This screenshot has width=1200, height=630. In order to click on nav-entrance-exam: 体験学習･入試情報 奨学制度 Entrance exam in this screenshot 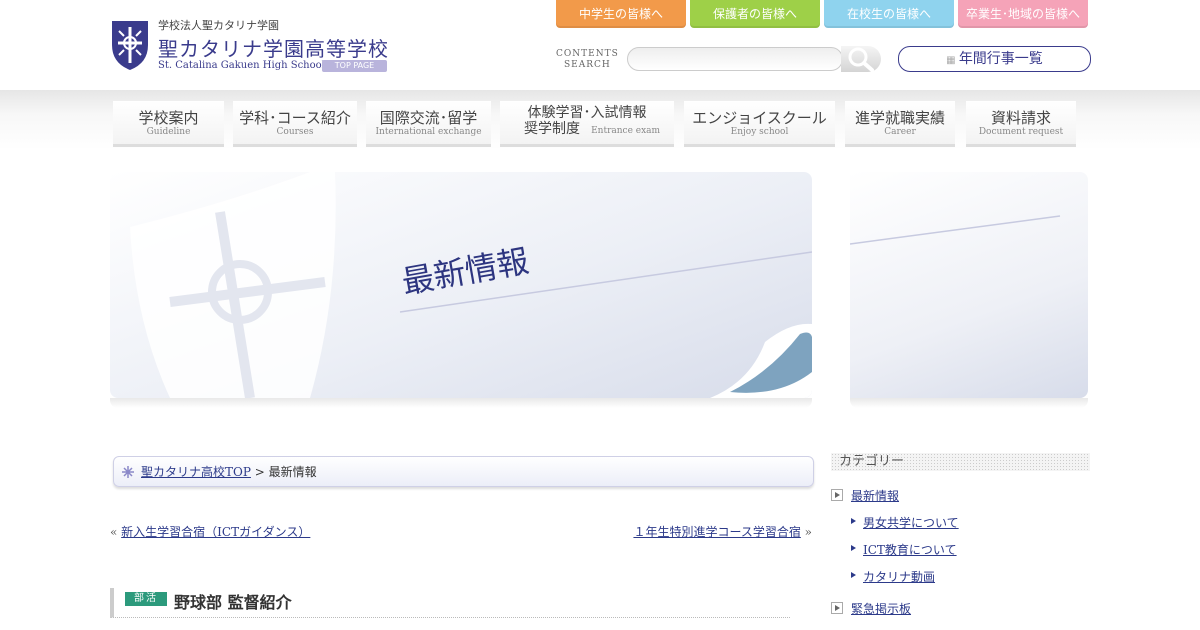, I will do `click(587, 124)`.